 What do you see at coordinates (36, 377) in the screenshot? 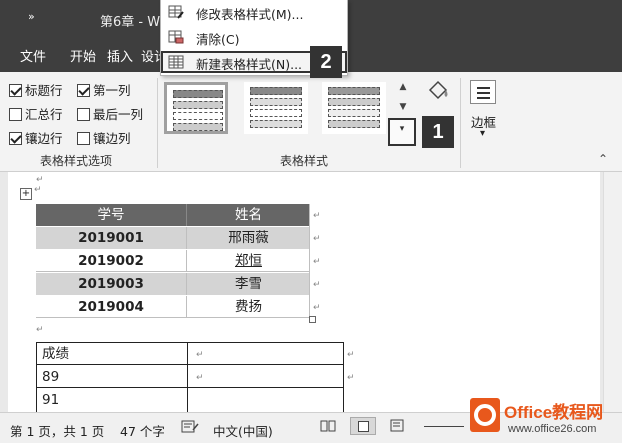
I see `table-left-border` at bounding box center [36, 377].